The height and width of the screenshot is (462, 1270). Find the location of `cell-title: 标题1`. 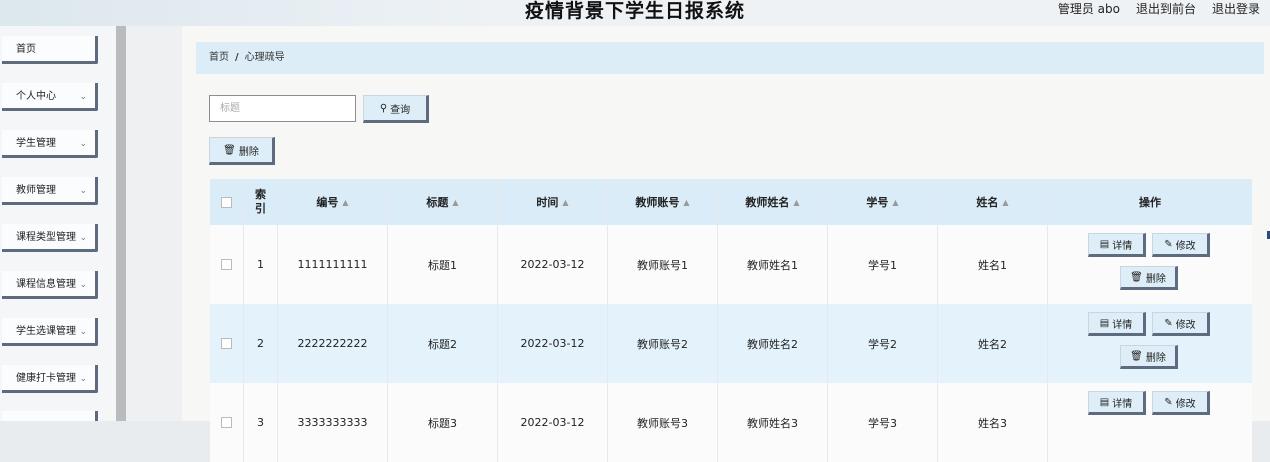

cell-title: 标题1 is located at coordinates (443, 264).